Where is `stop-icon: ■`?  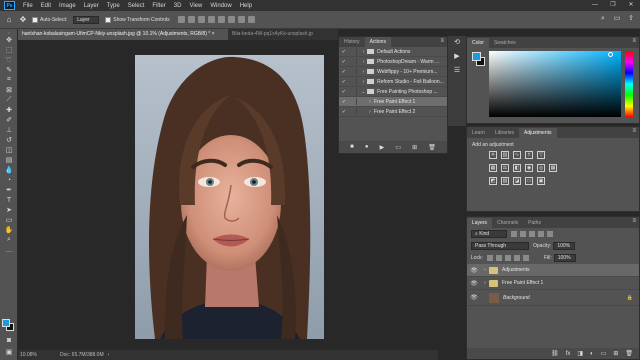 stop-icon: ■ is located at coordinates (352, 147).